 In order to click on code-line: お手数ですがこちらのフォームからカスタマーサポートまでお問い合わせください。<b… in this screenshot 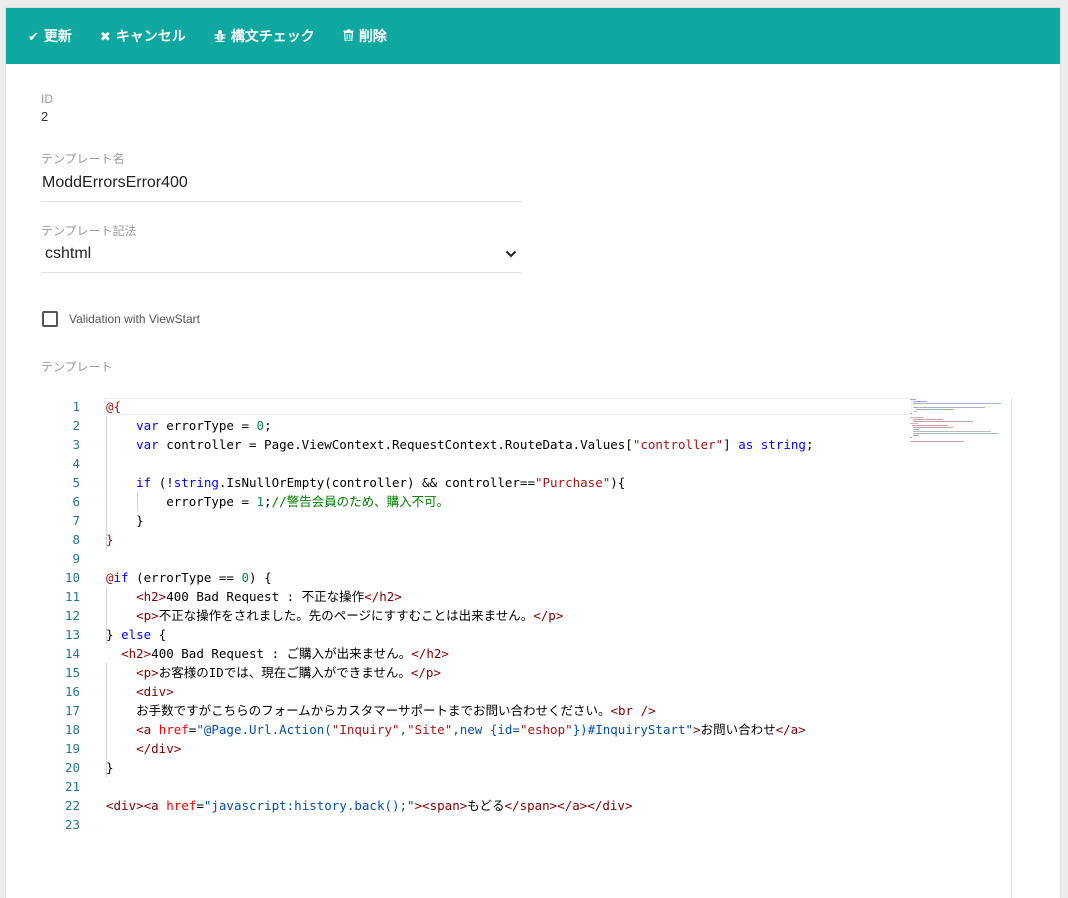, I will do `click(381, 710)`.